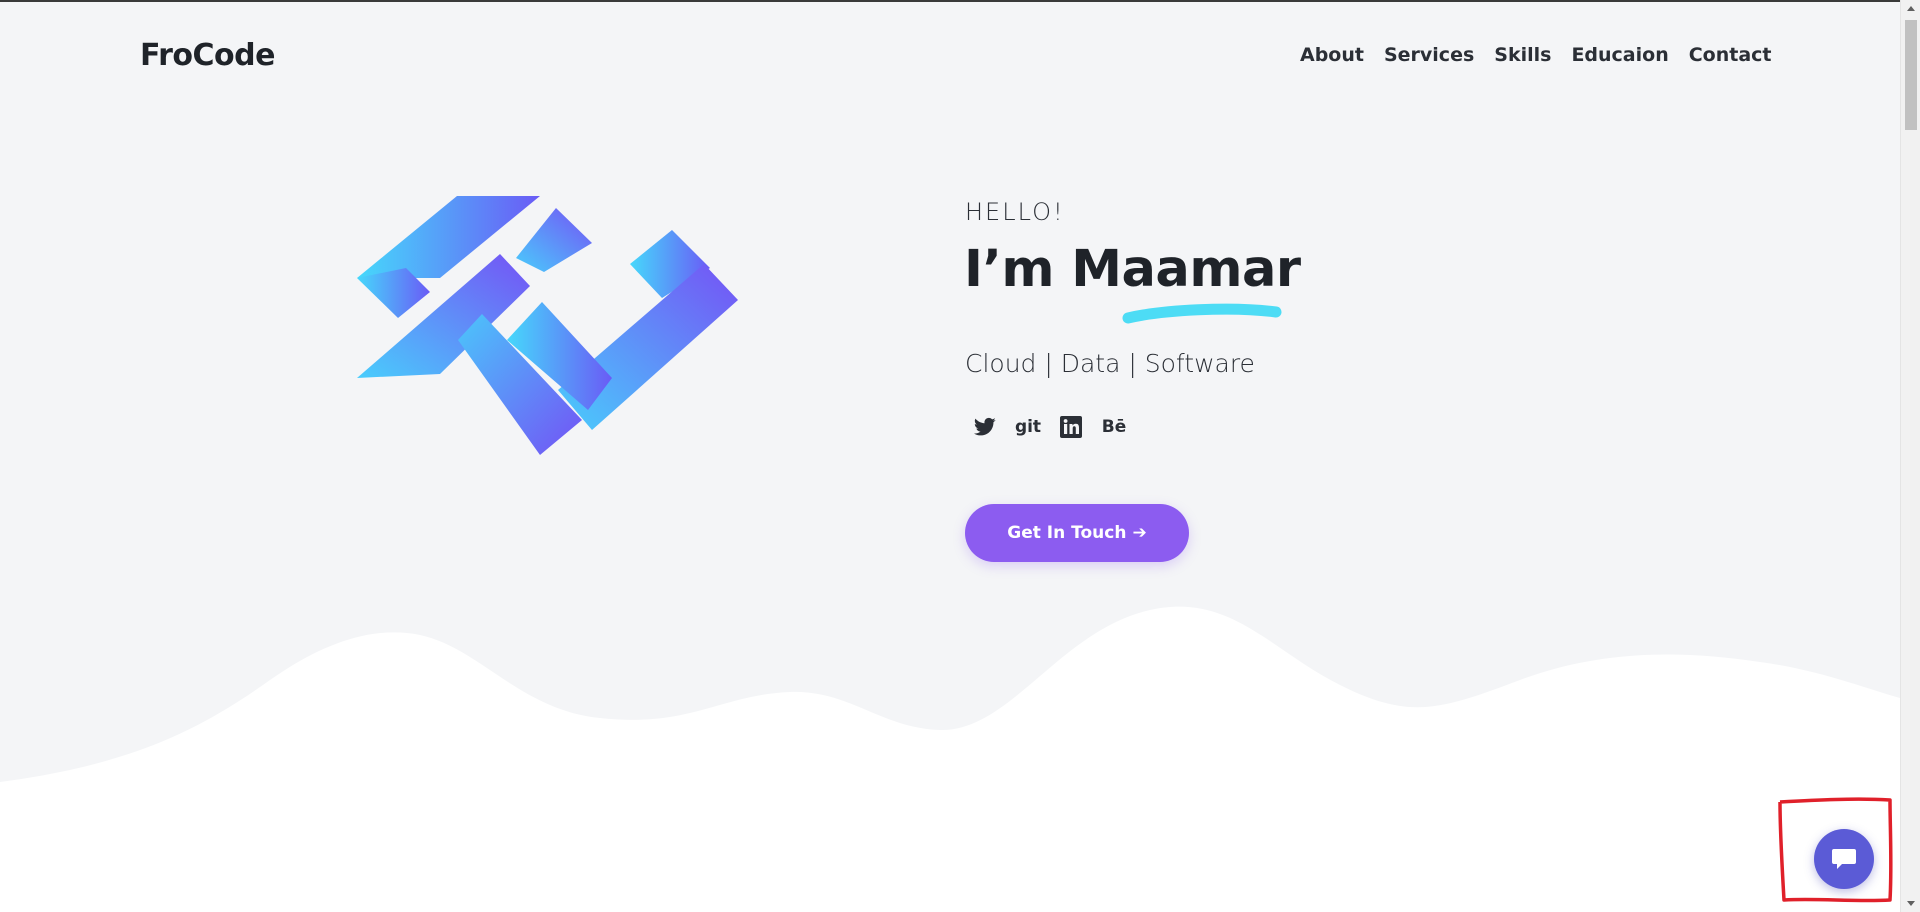 The image size is (1920, 912). Describe the element at coordinates (1911, 903) in the screenshot. I see `scroll-down-arrow-icon` at that location.